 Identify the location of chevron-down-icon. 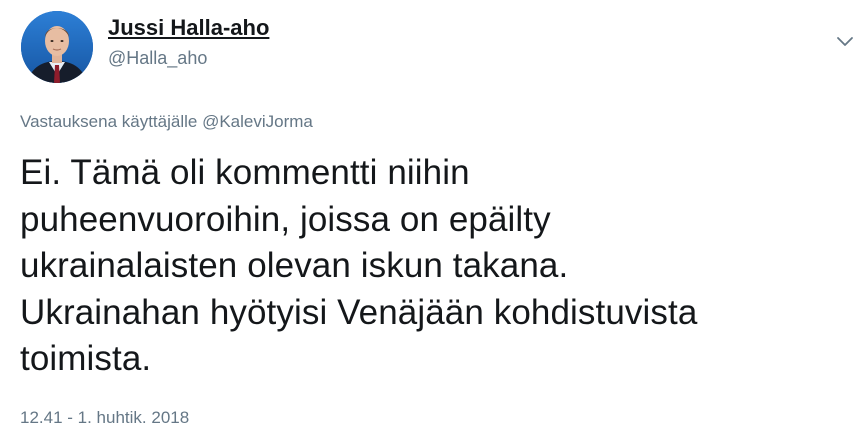
(845, 41).